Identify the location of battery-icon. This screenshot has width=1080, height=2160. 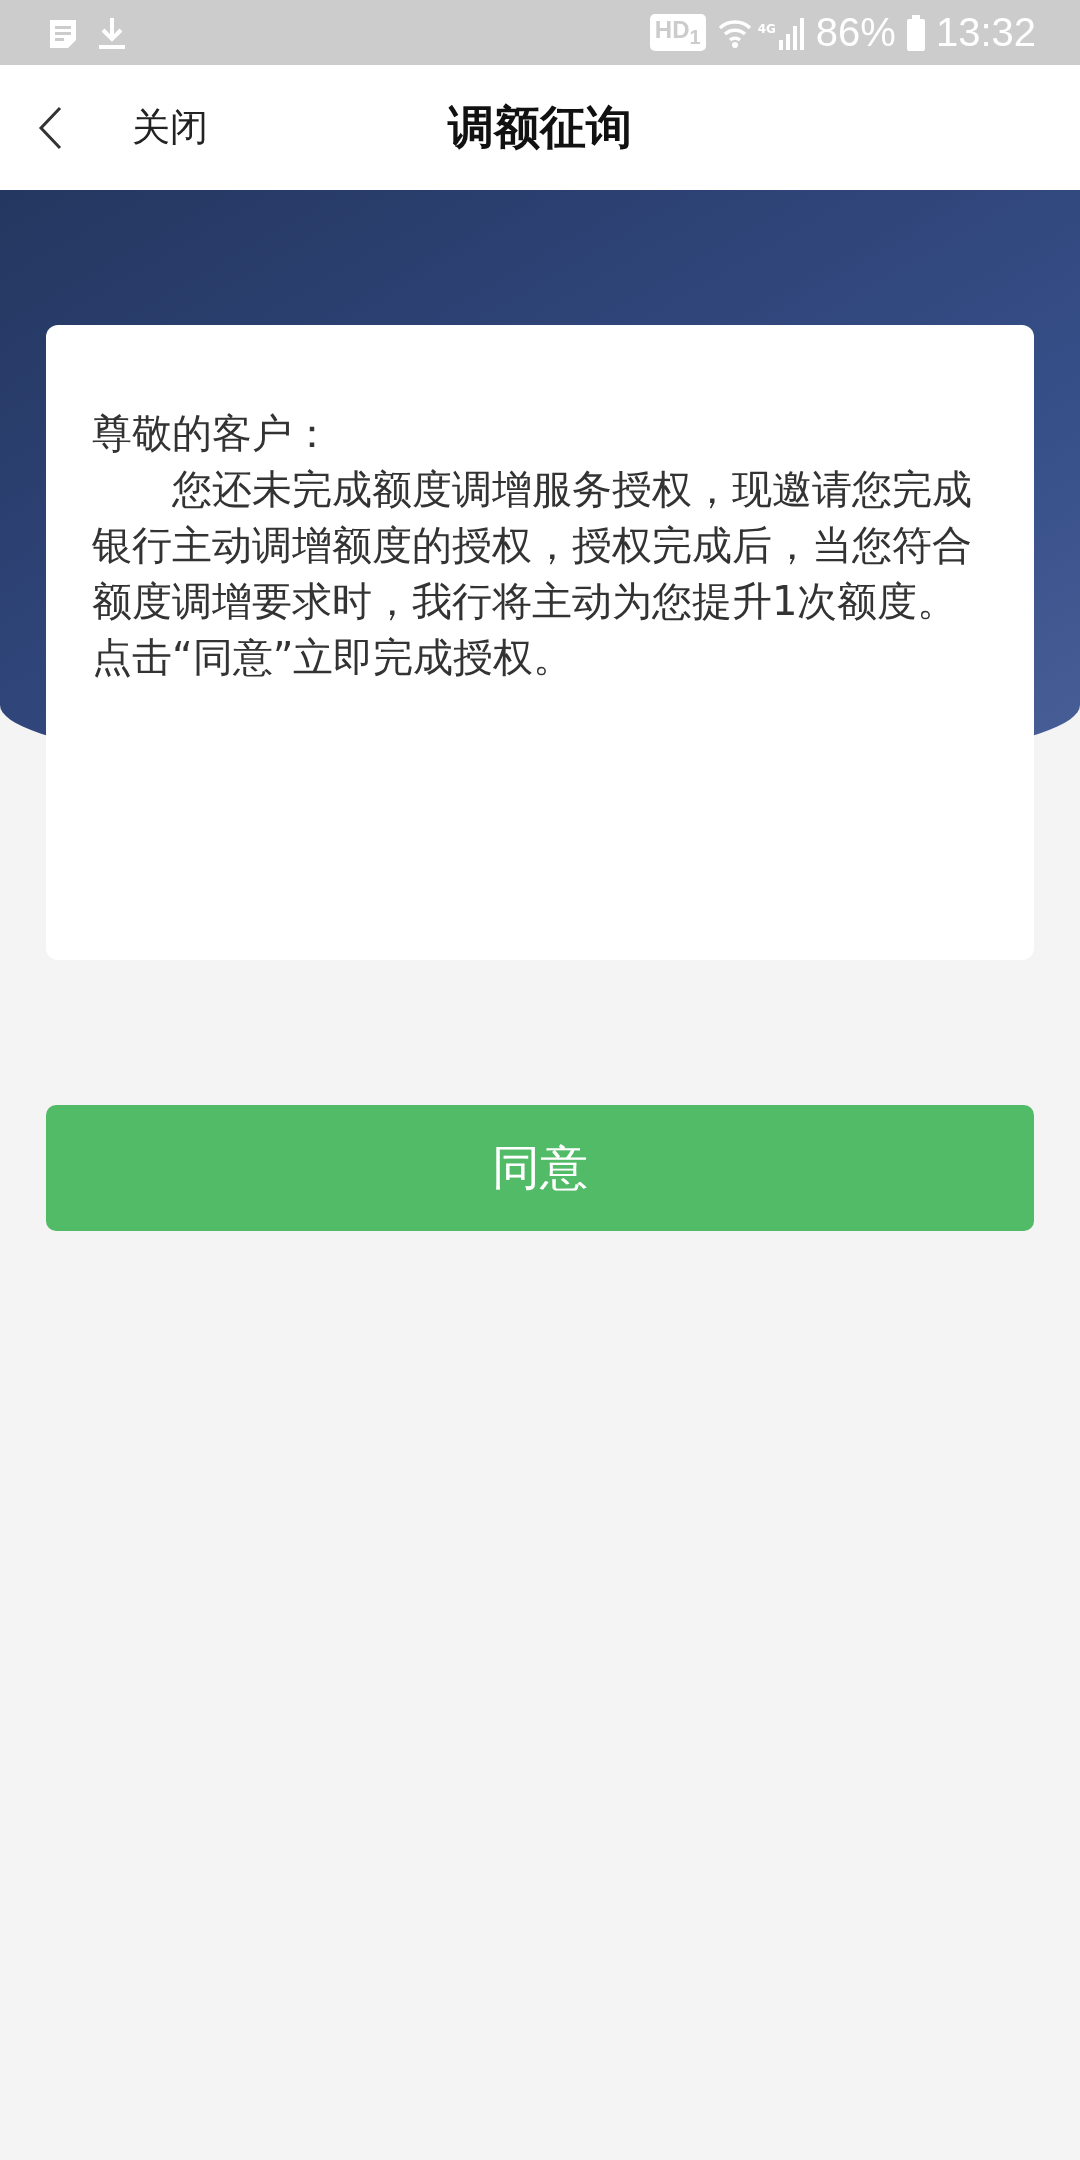
(915, 32).